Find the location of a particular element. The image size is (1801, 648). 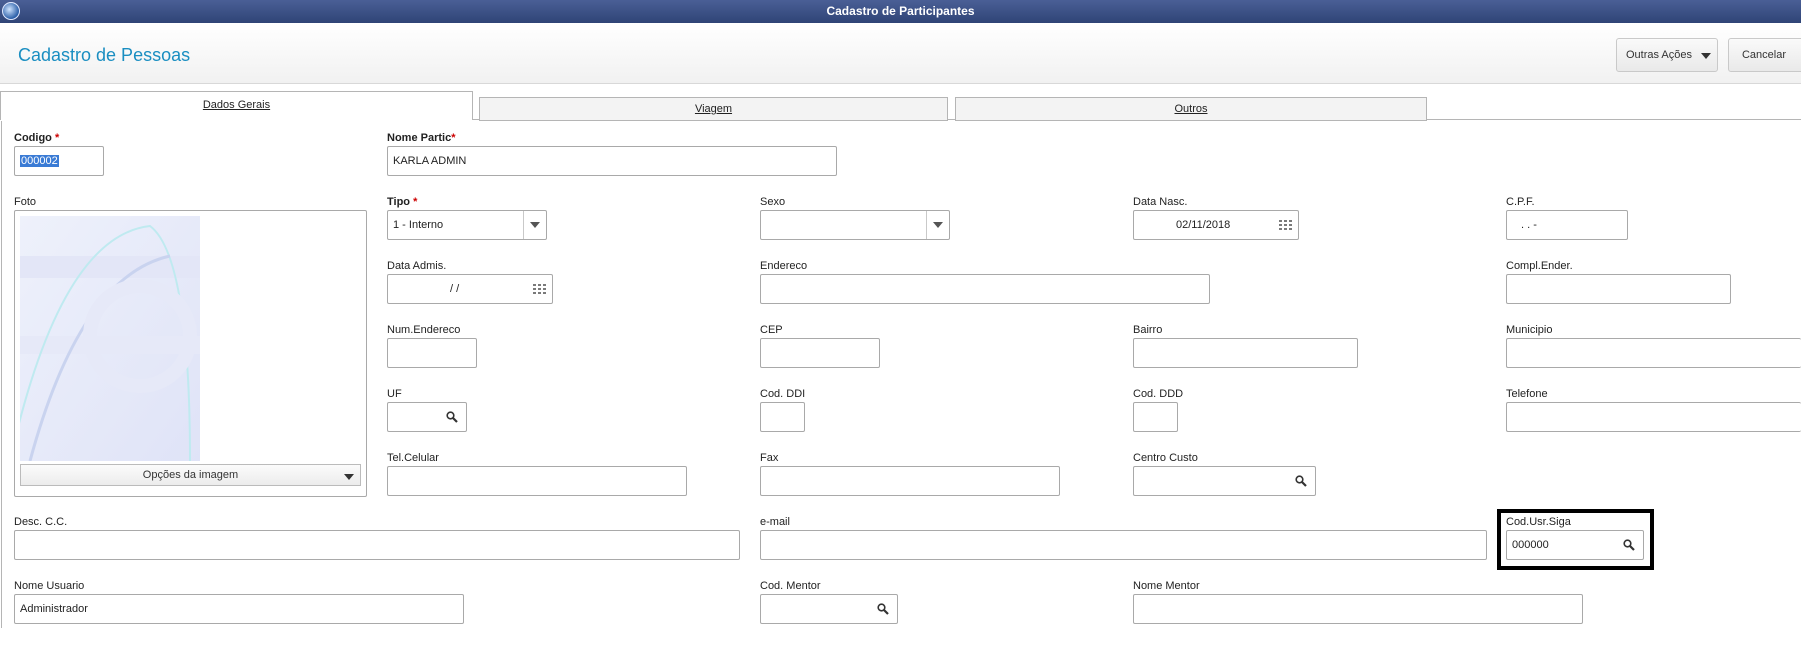

tab-label: Viagem is located at coordinates (713, 109).